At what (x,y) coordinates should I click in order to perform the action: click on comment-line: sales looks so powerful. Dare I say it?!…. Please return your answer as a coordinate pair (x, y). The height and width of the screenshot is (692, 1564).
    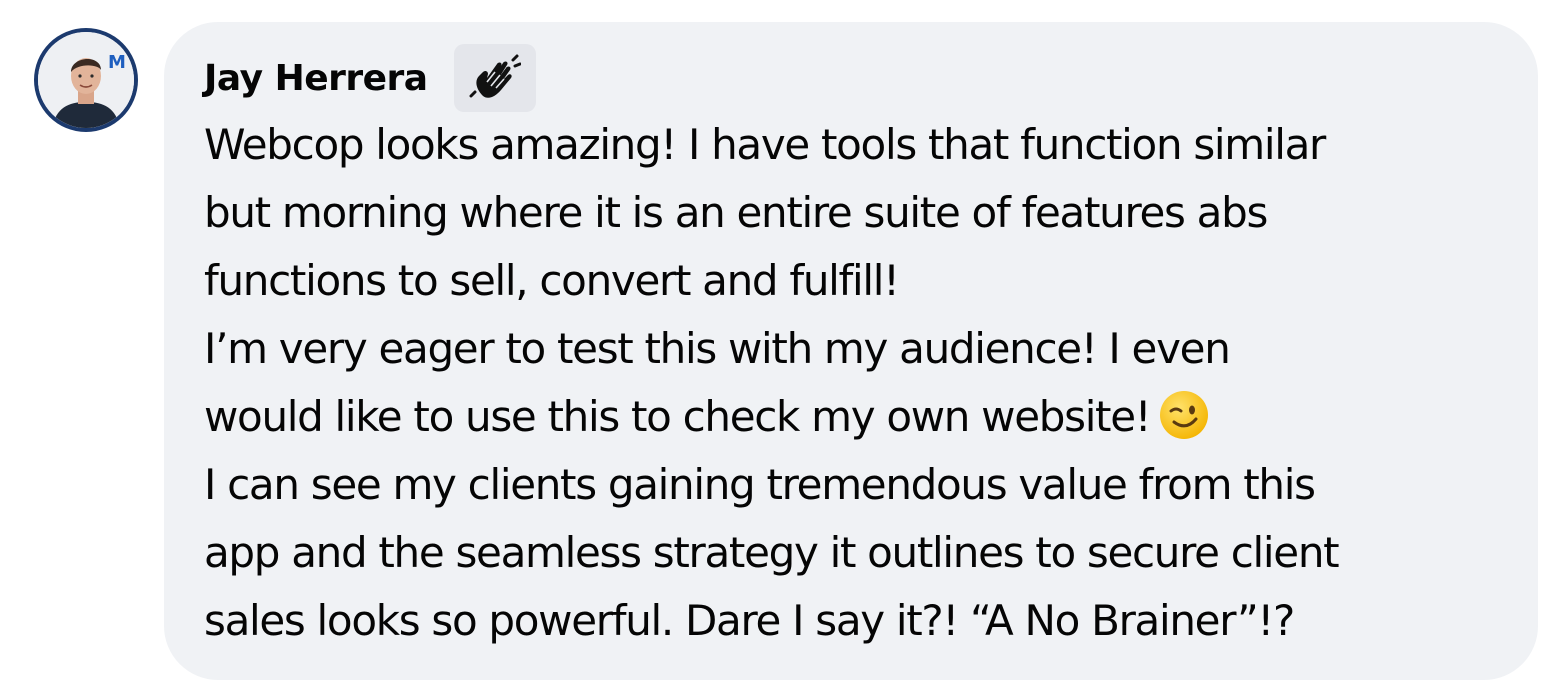
    Looking at the image, I should click on (749, 620).